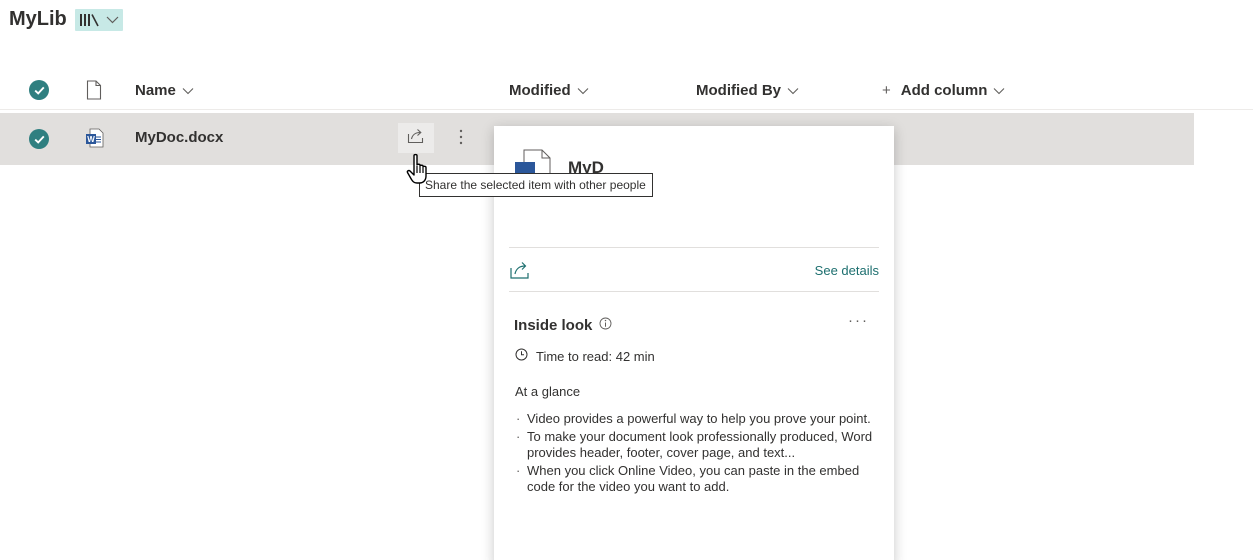 The width and height of the screenshot is (1253, 560). Describe the element at coordinates (847, 270) in the screenshot. I see `see-details-link: See details` at that location.